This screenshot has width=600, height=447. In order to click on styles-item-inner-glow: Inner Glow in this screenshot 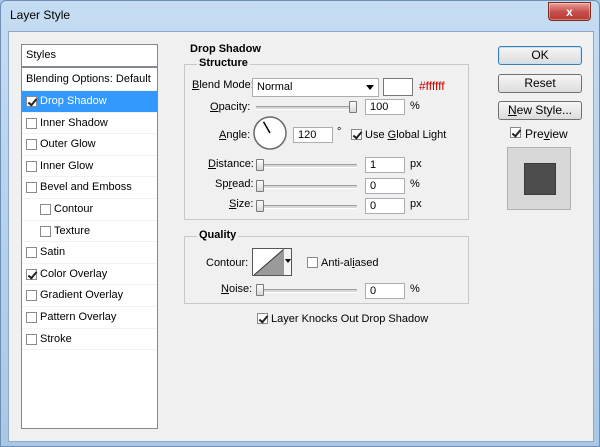, I will do `click(89, 167)`.